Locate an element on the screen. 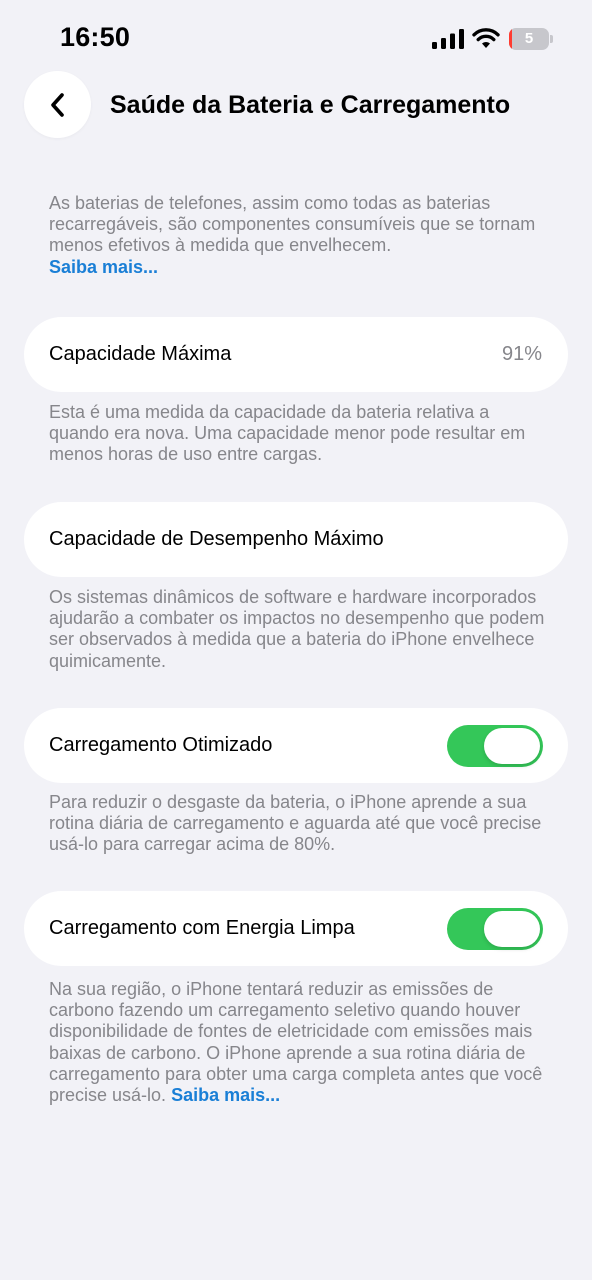 The width and height of the screenshot is (592, 1280). battery-icon: 5 is located at coordinates (531, 39).